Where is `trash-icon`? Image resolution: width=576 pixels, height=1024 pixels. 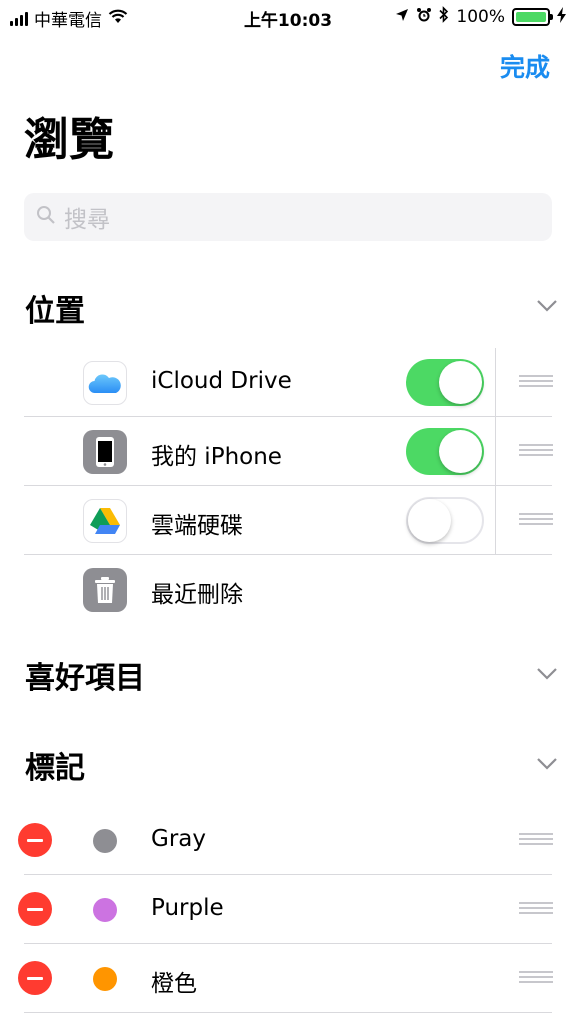 trash-icon is located at coordinates (105, 590).